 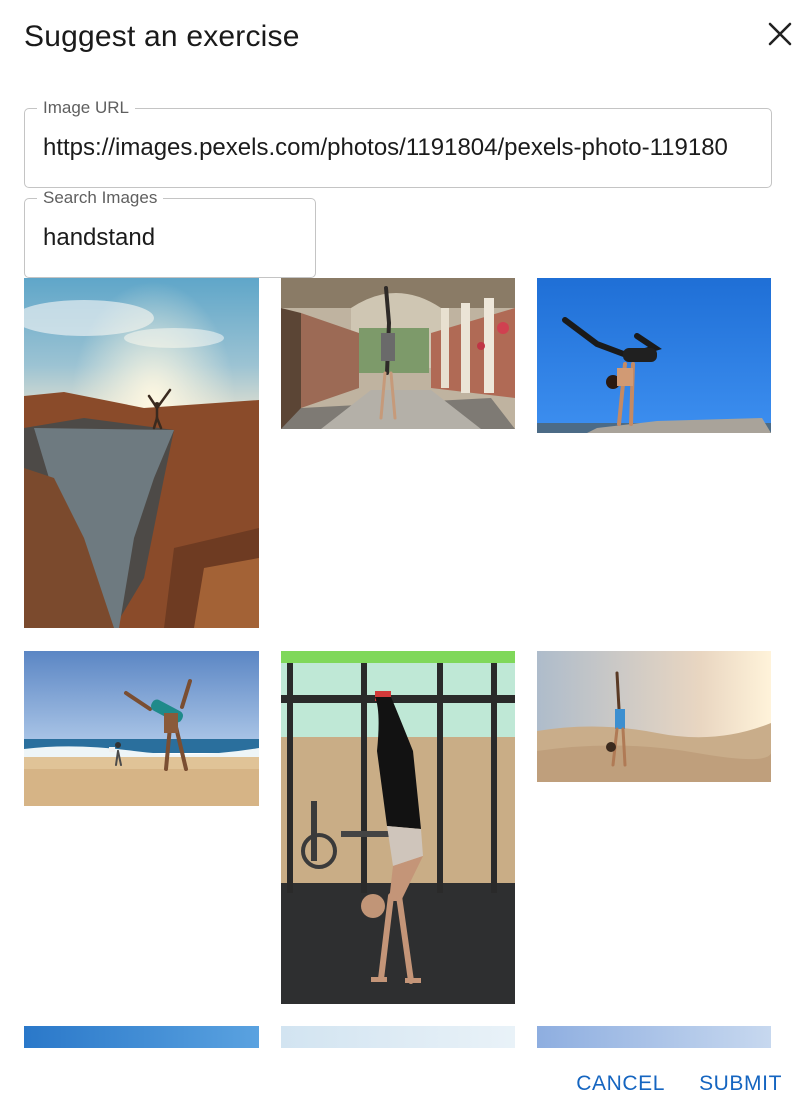 I want to click on image-url-input, so click(x=400, y=148).